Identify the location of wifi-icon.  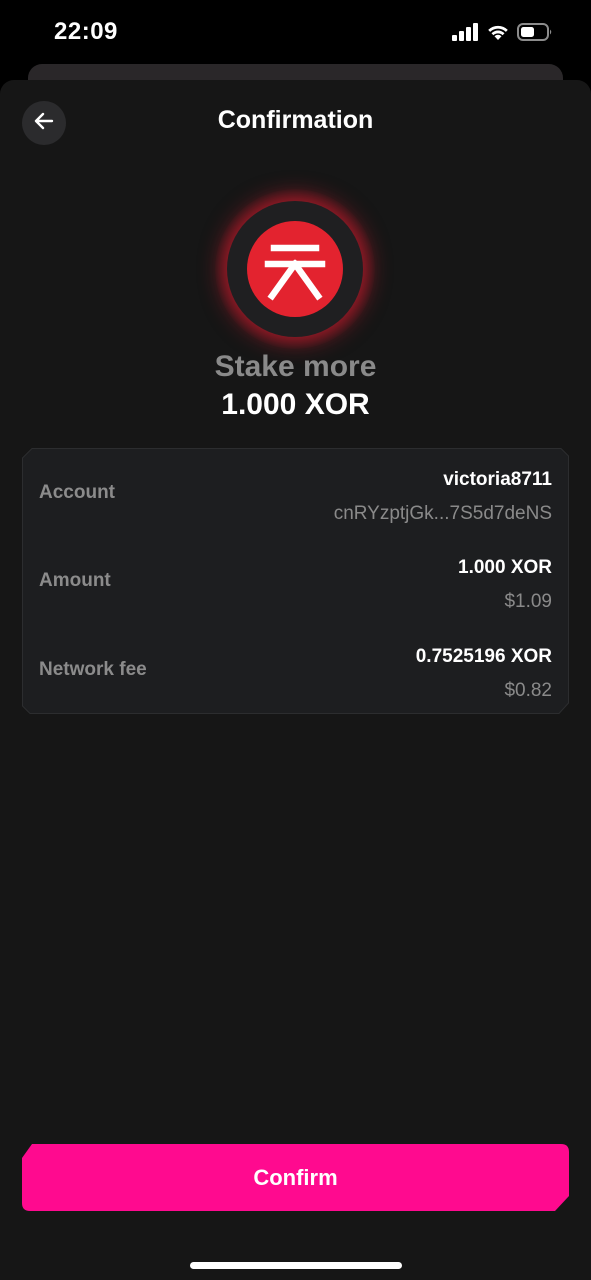
(498, 34).